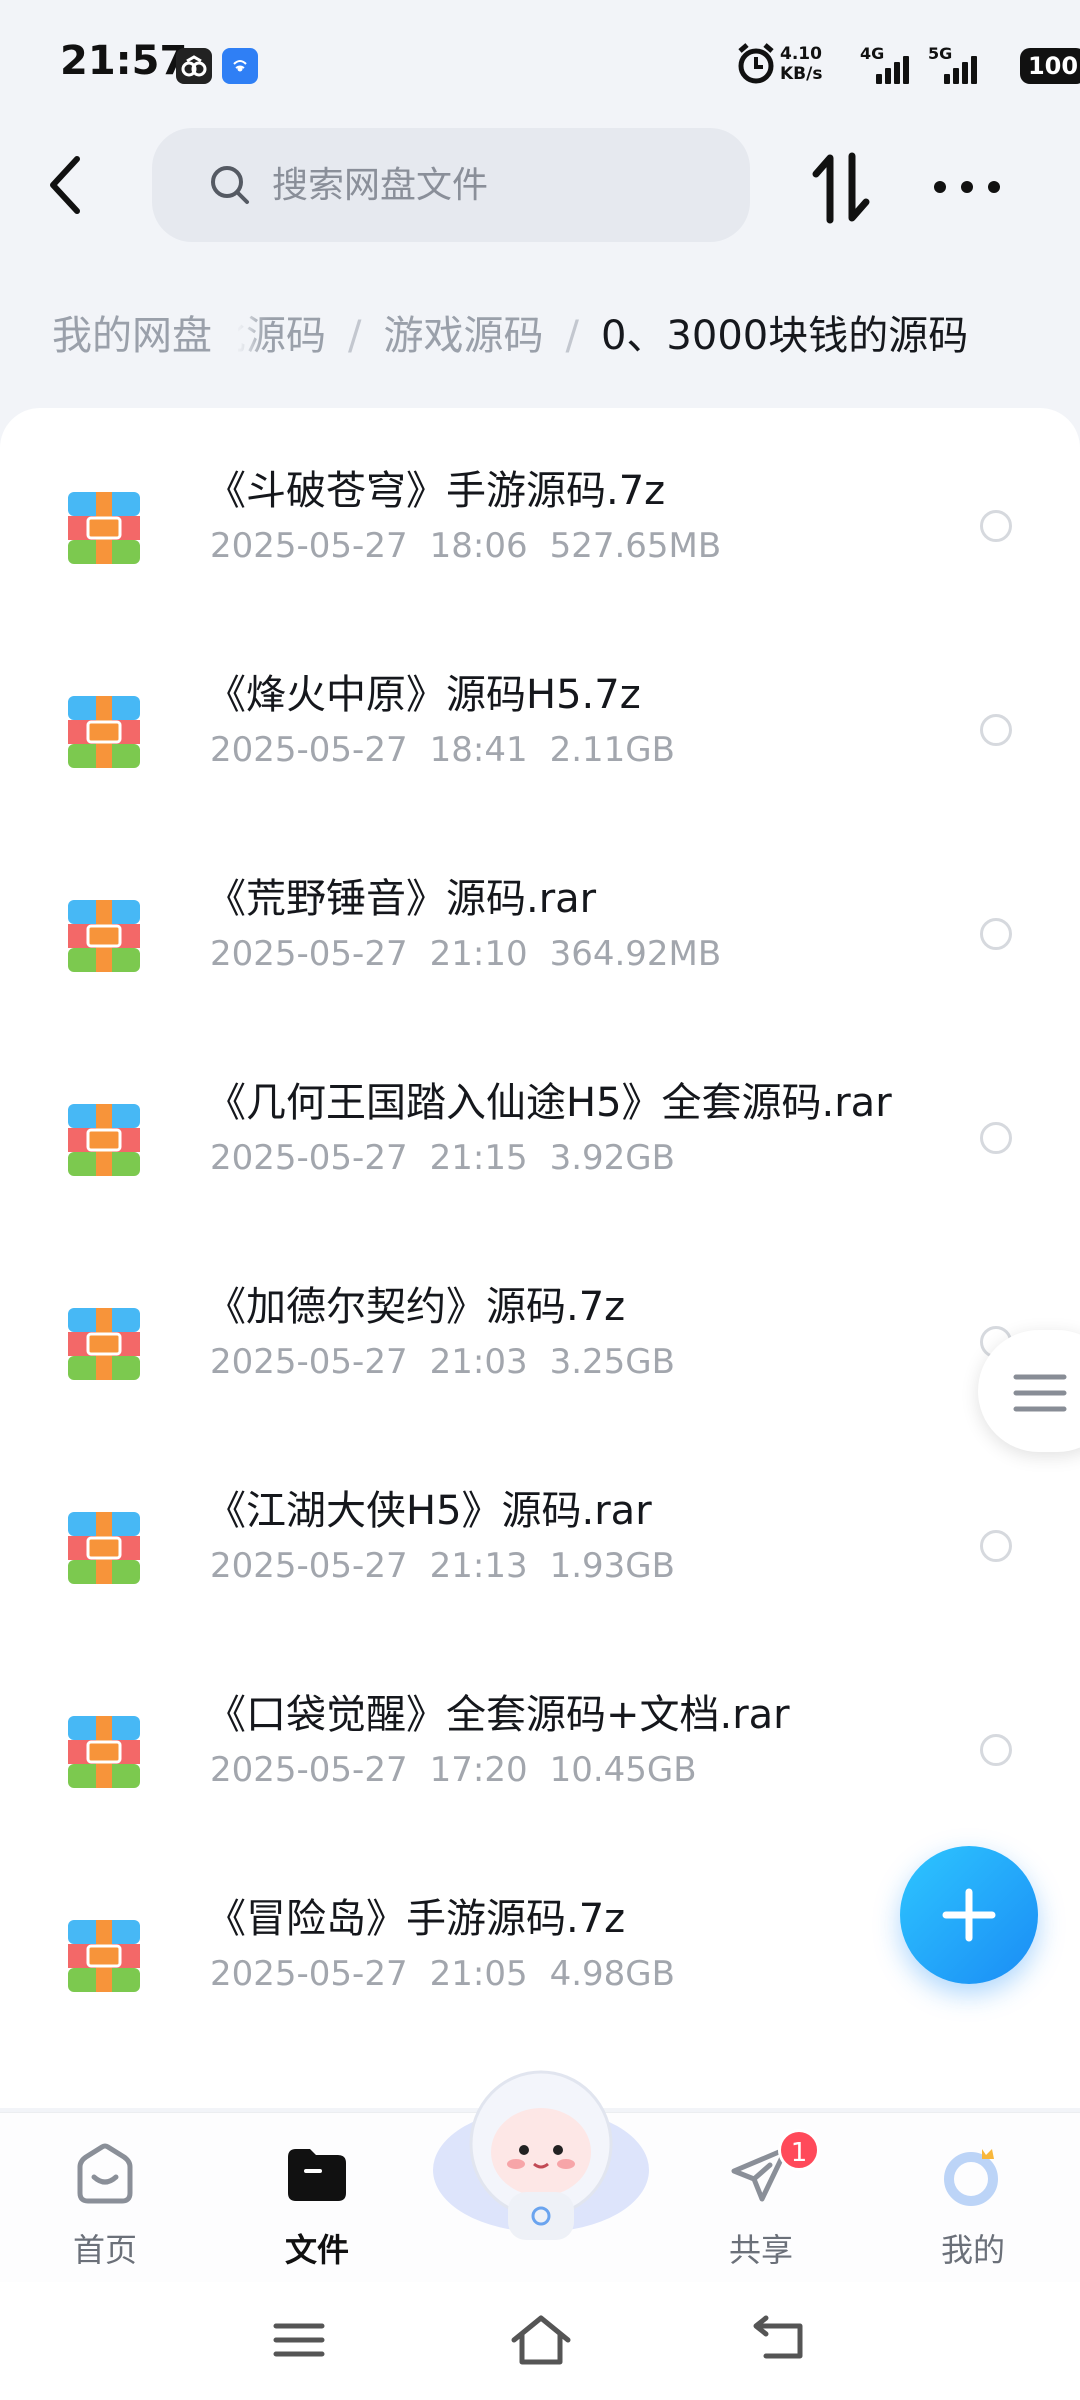  What do you see at coordinates (478, 1566) in the screenshot?
I see `file-time: 21:13` at bounding box center [478, 1566].